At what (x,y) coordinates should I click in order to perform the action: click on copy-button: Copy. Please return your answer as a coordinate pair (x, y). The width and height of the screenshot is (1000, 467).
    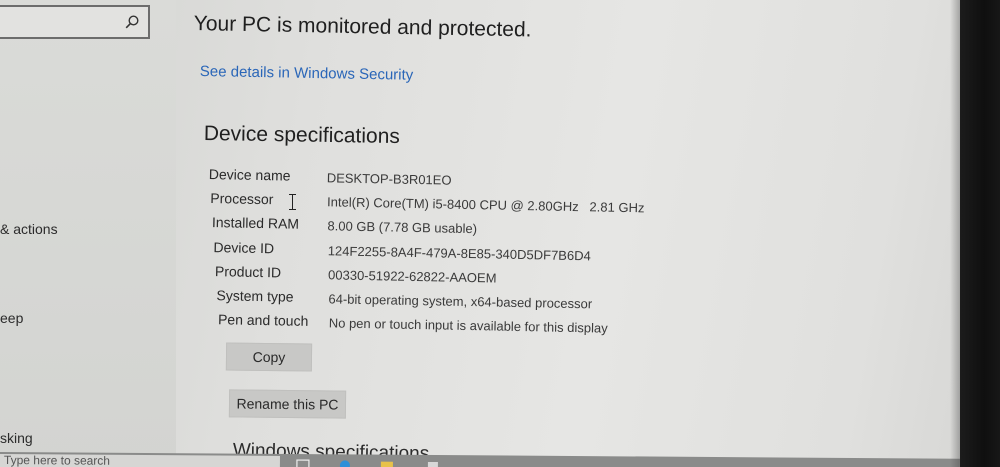
    Looking at the image, I should click on (269, 357).